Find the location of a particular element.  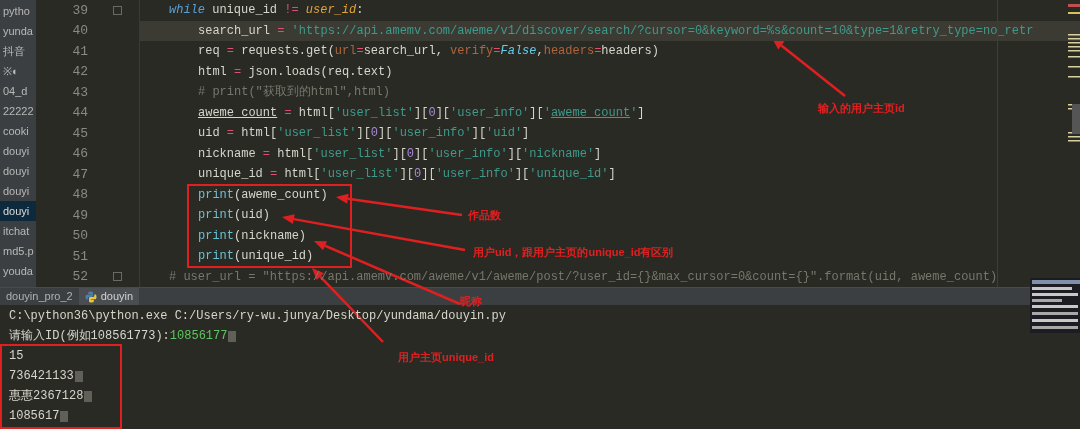

code-line: uid = html['user_list'][0]['user_info']['uid'] is located at coordinates (364, 134).